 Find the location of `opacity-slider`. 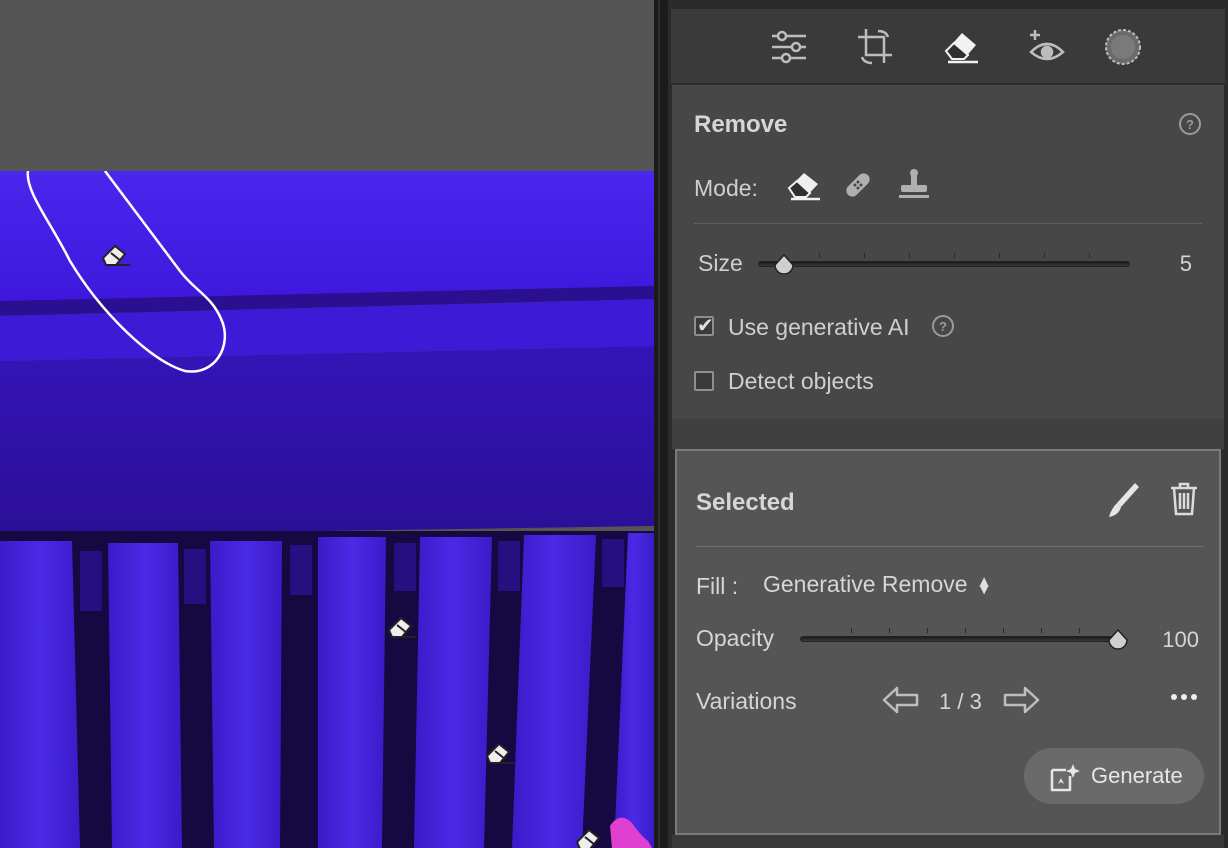

opacity-slider is located at coordinates (959, 635).